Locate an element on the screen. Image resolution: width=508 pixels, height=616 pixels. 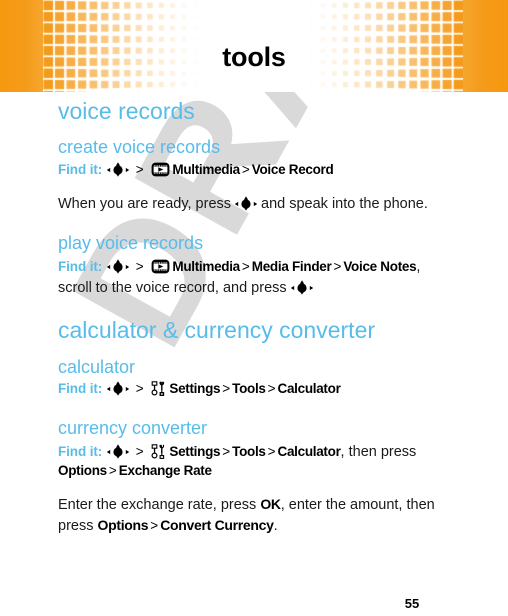
body-text-pre: When you are ready, press is located at coordinates (145, 203).